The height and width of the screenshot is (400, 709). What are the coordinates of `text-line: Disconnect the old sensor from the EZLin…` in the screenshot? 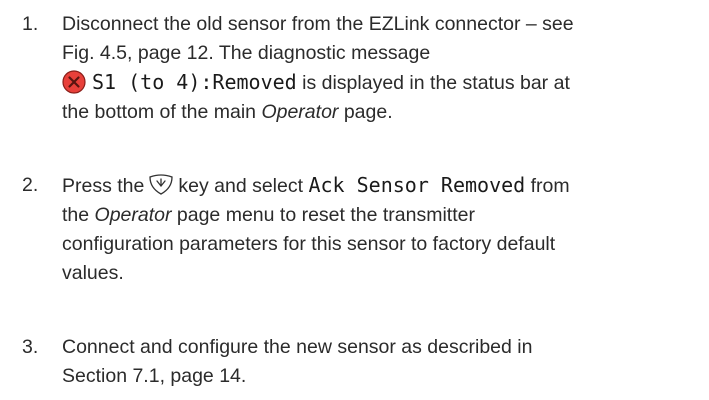 It's located at (318, 24).